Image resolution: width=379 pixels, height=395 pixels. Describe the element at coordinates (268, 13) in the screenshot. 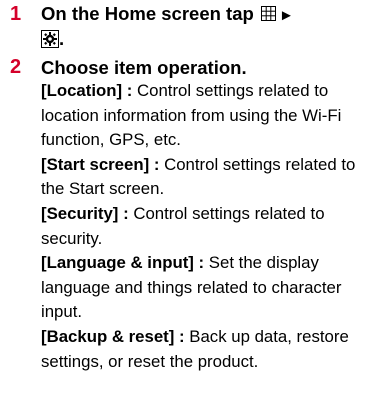

I see `apps-grid-icon` at that location.